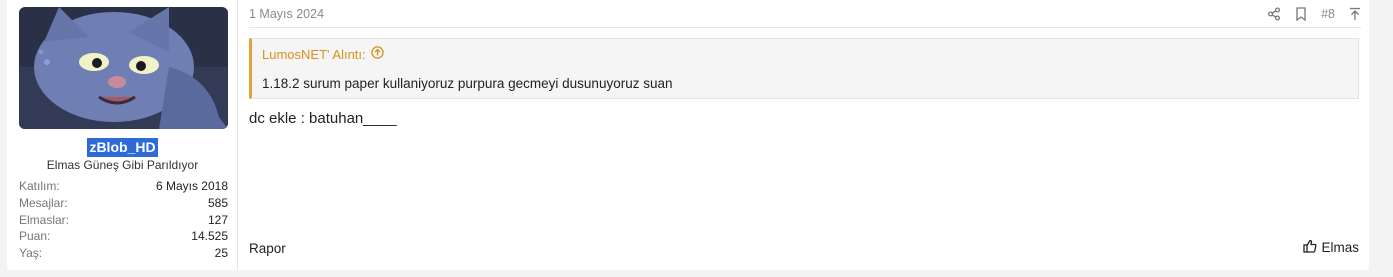 The height and width of the screenshot is (277, 1393). Describe the element at coordinates (122, 165) in the screenshot. I see `user-title: Elmas Güneş Gibi Parıldıyor` at that location.